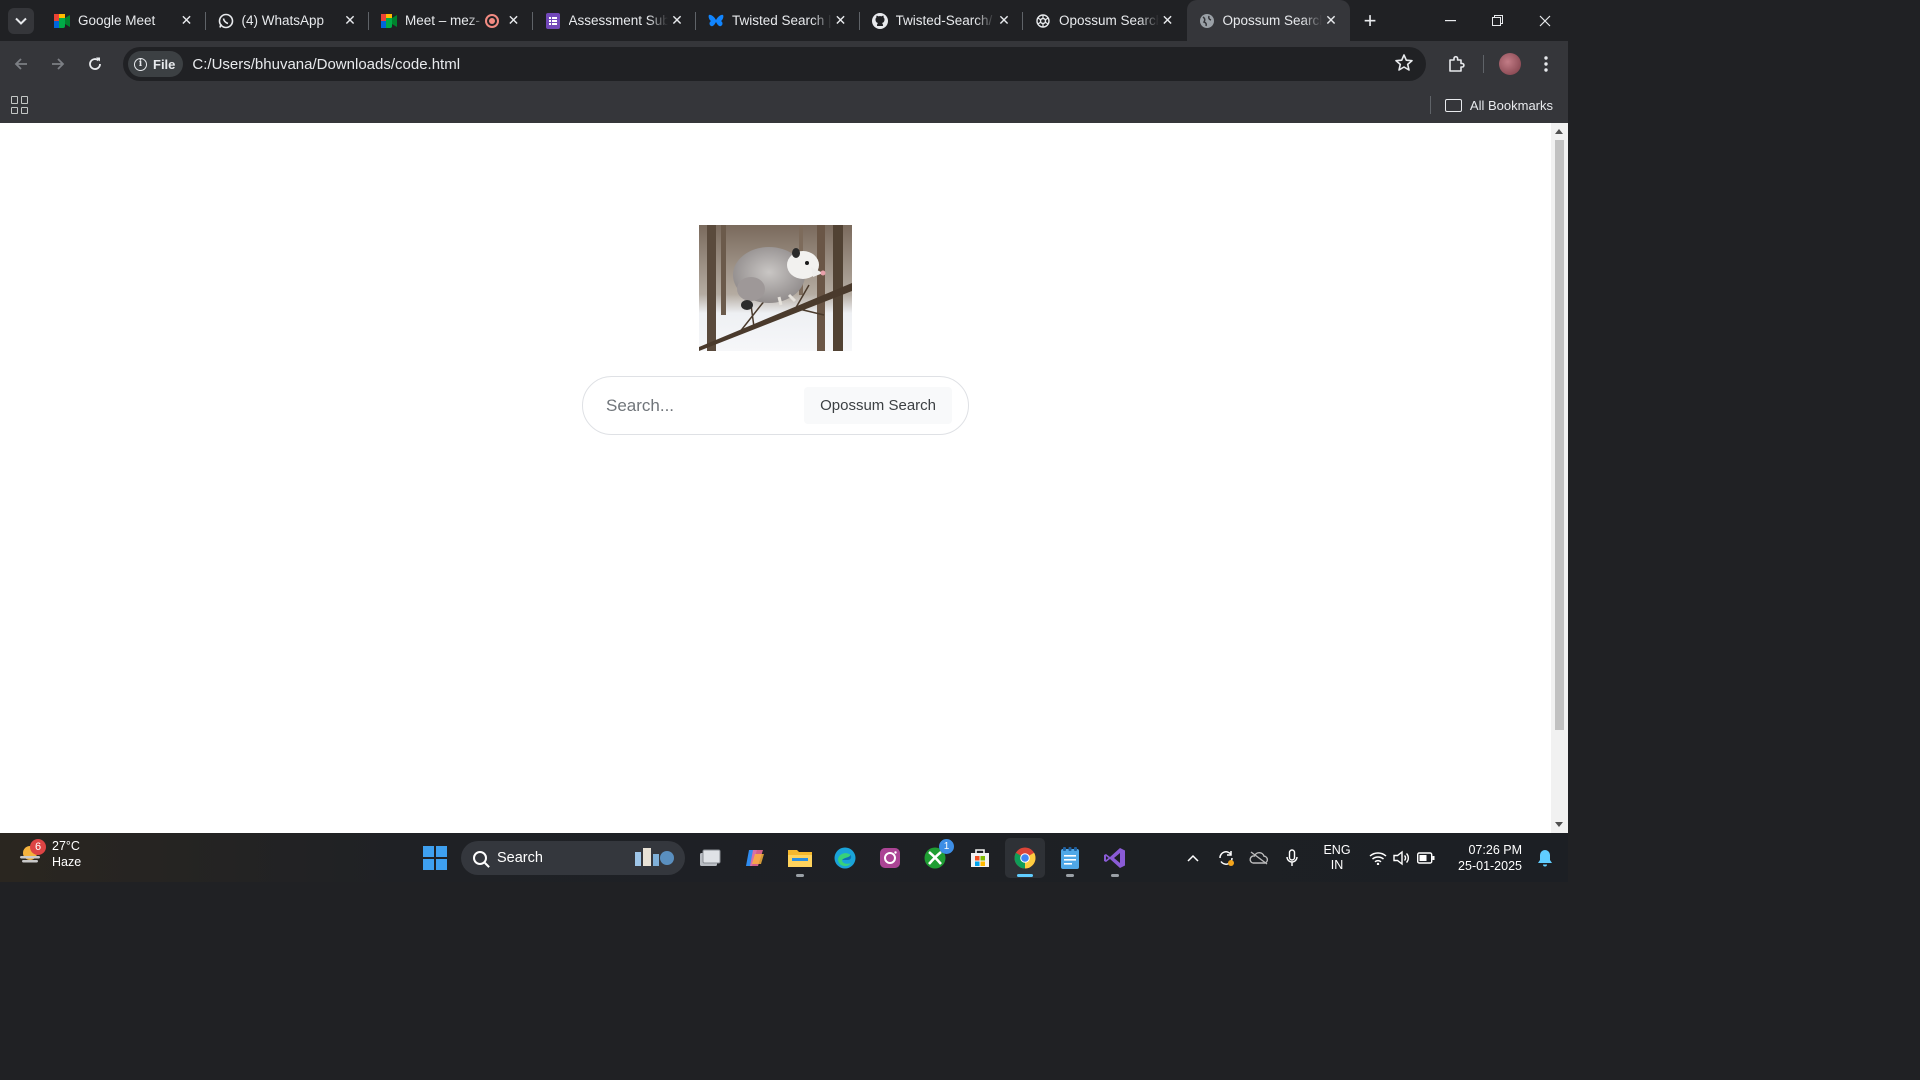 The height and width of the screenshot is (1080, 1920). Describe the element at coordinates (1546, 64) in the screenshot. I see `menu-button` at that location.